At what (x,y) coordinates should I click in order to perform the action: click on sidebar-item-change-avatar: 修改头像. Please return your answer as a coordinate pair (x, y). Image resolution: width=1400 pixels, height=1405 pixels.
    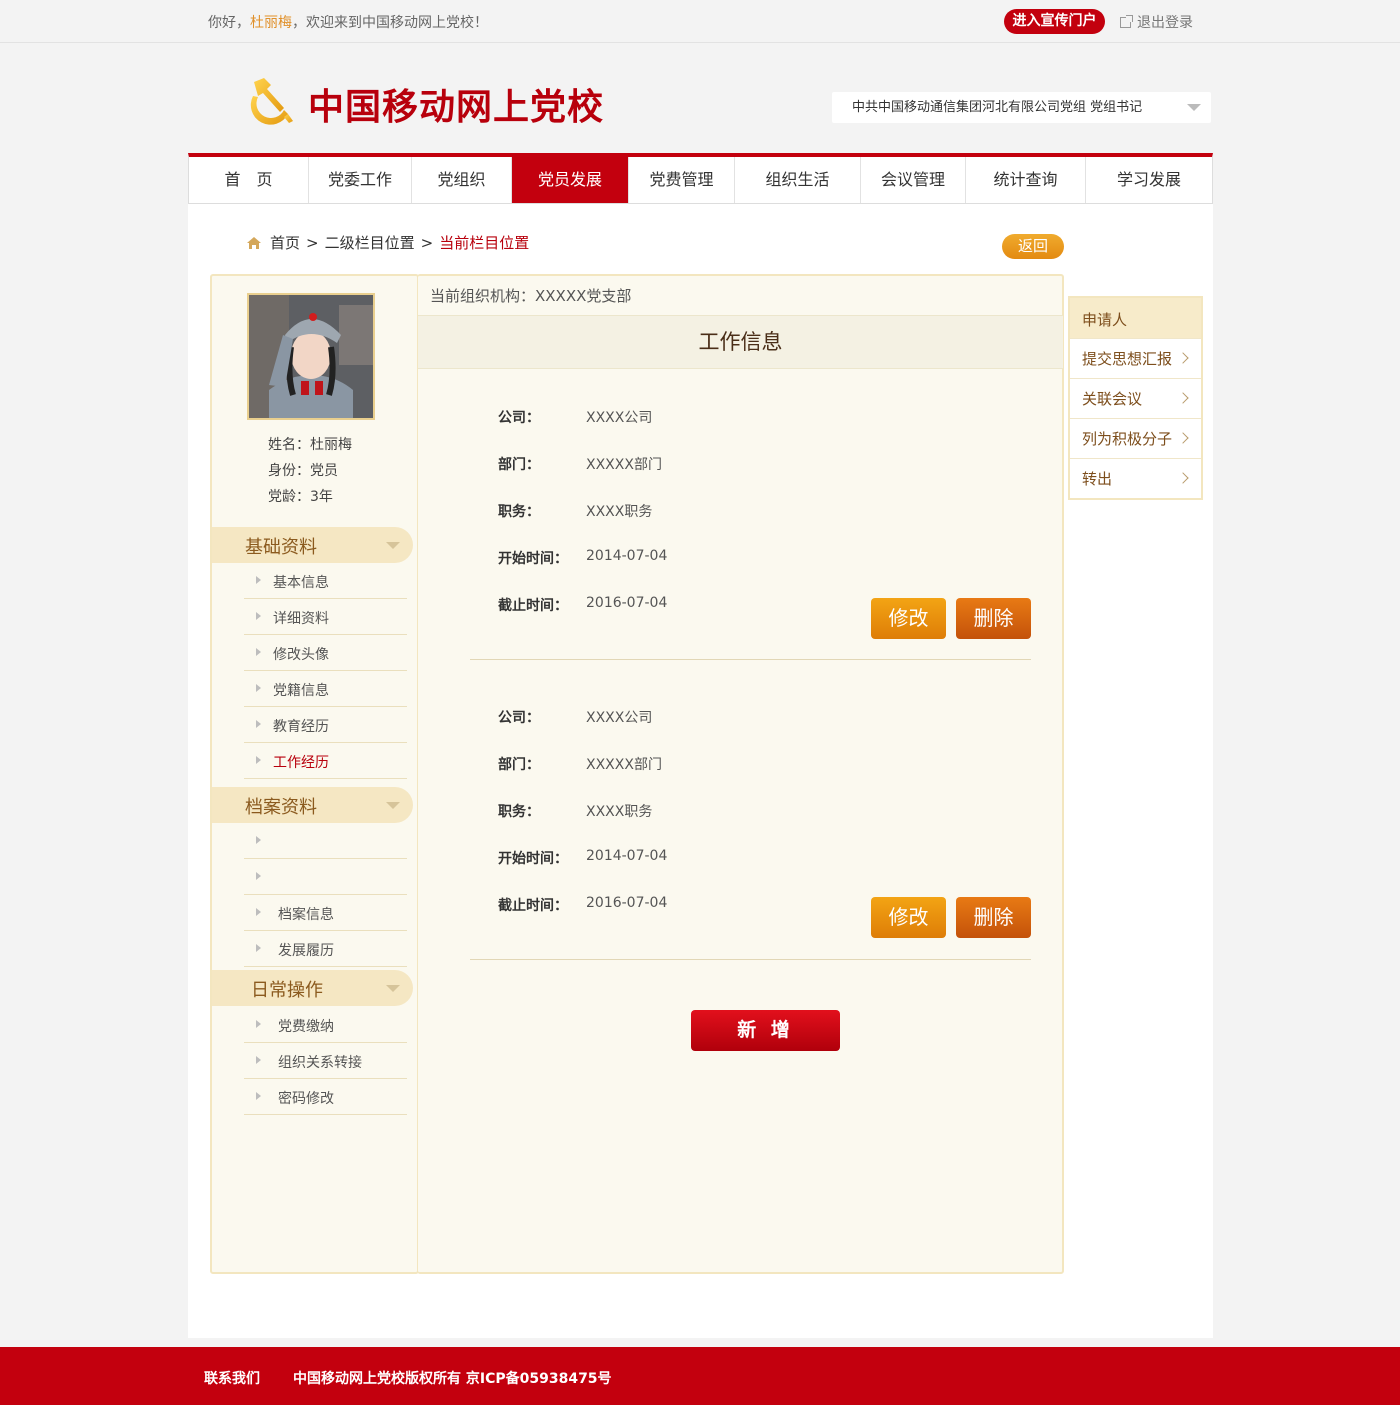
    Looking at the image, I should click on (325, 653).